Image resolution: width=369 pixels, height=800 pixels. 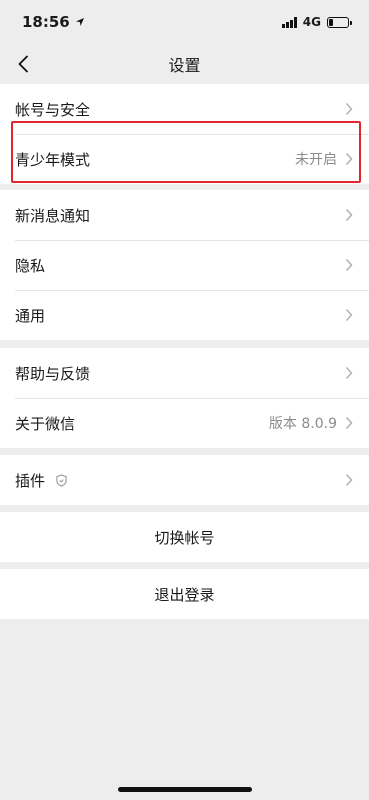 What do you see at coordinates (289, 22) in the screenshot?
I see `signal-icon` at bounding box center [289, 22].